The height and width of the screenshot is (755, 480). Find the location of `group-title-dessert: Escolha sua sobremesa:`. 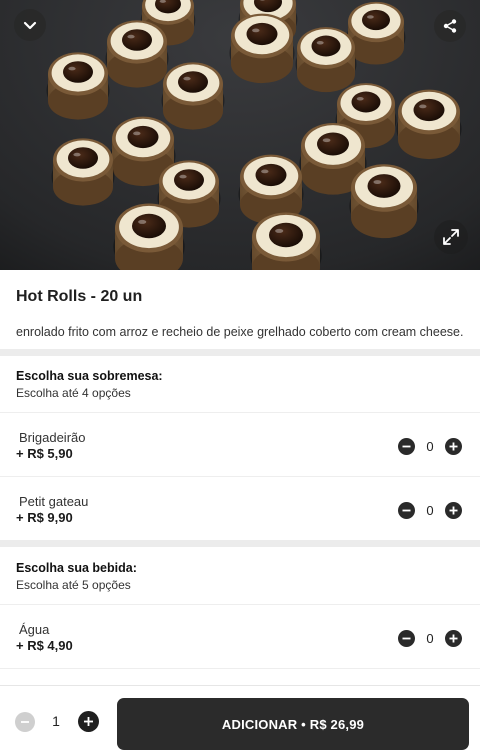

group-title-dessert: Escolha sua sobremesa: is located at coordinates (89, 376).